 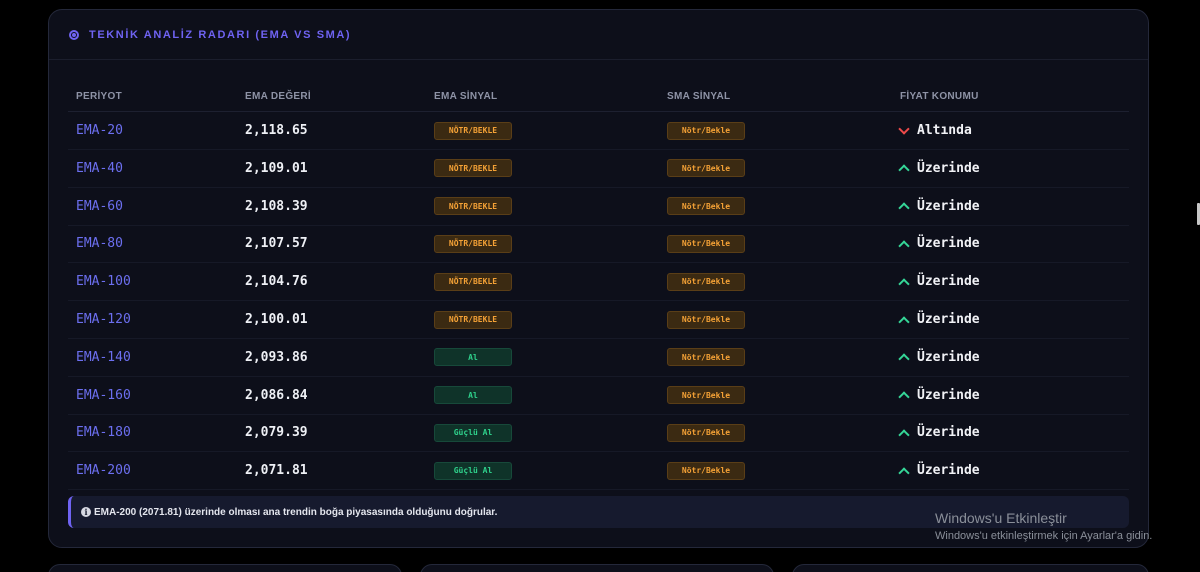 I want to click on column-header-price-position: FİYAT KONUMU, so click(x=939, y=96).